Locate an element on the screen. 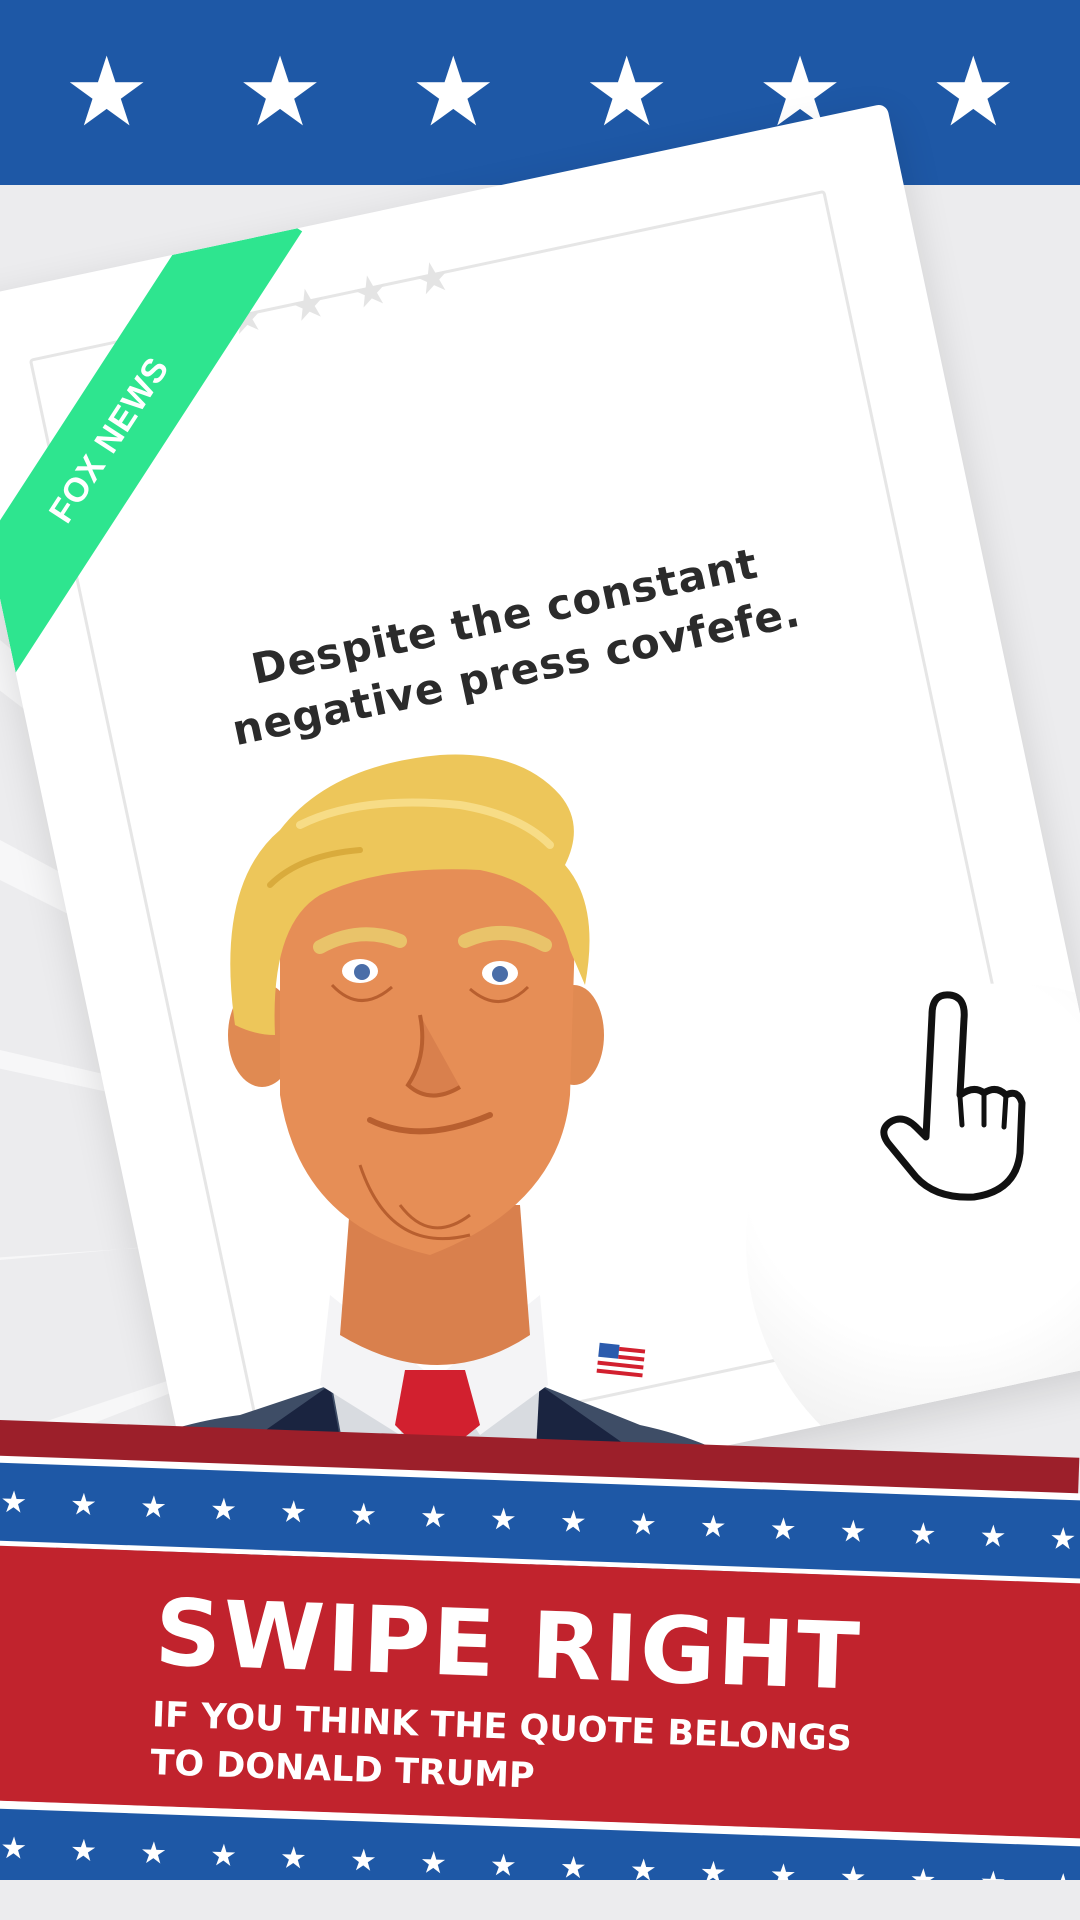 The height and width of the screenshot is (1920, 1080). source-label: FOX NEWS is located at coordinates (109, 440).